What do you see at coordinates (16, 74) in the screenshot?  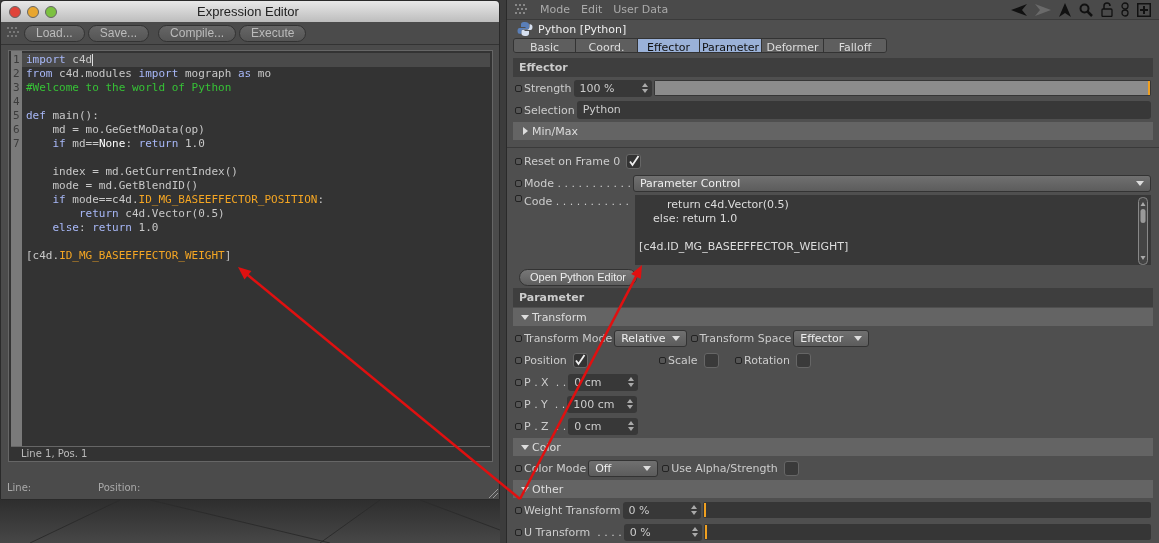 I see `line-number: 2` at bounding box center [16, 74].